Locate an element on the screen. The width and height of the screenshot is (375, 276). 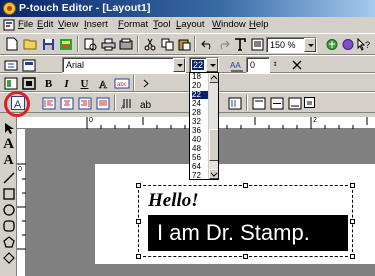
text-direction-icon is located at coordinates (235, 103).